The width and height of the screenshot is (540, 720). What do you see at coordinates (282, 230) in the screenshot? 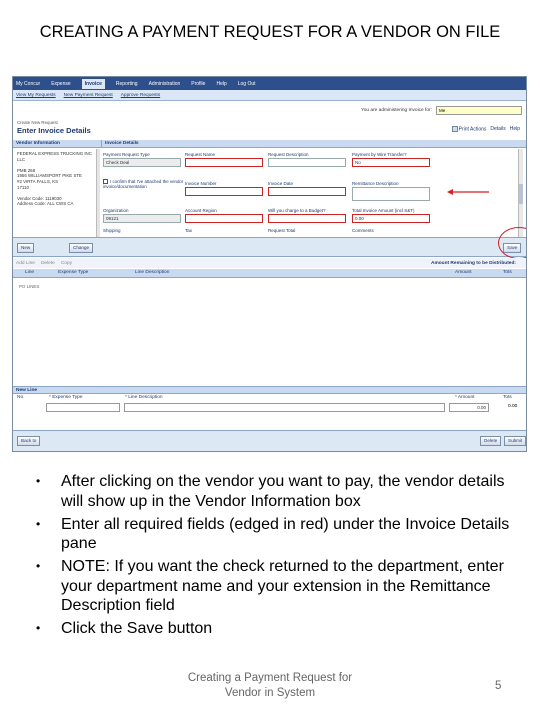
I see `request-total-field: Request Total` at bounding box center [282, 230].